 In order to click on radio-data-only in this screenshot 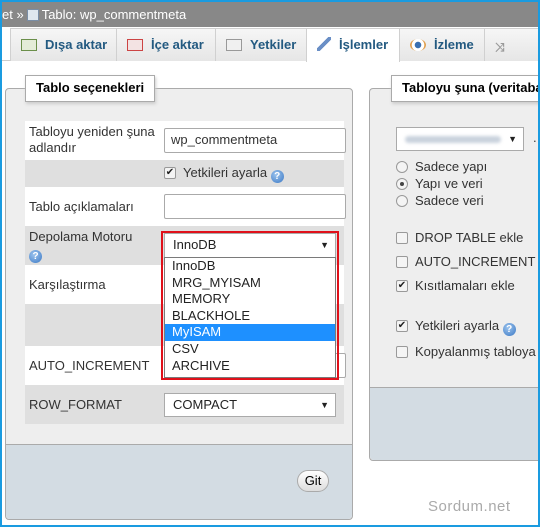, I will do `click(402, 201)`.